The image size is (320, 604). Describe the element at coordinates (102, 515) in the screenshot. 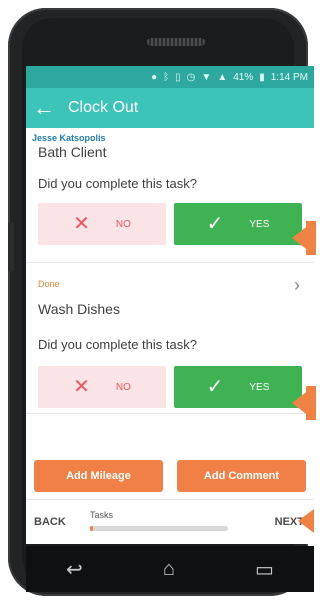

I see `progress-label: Tasks` at that location.